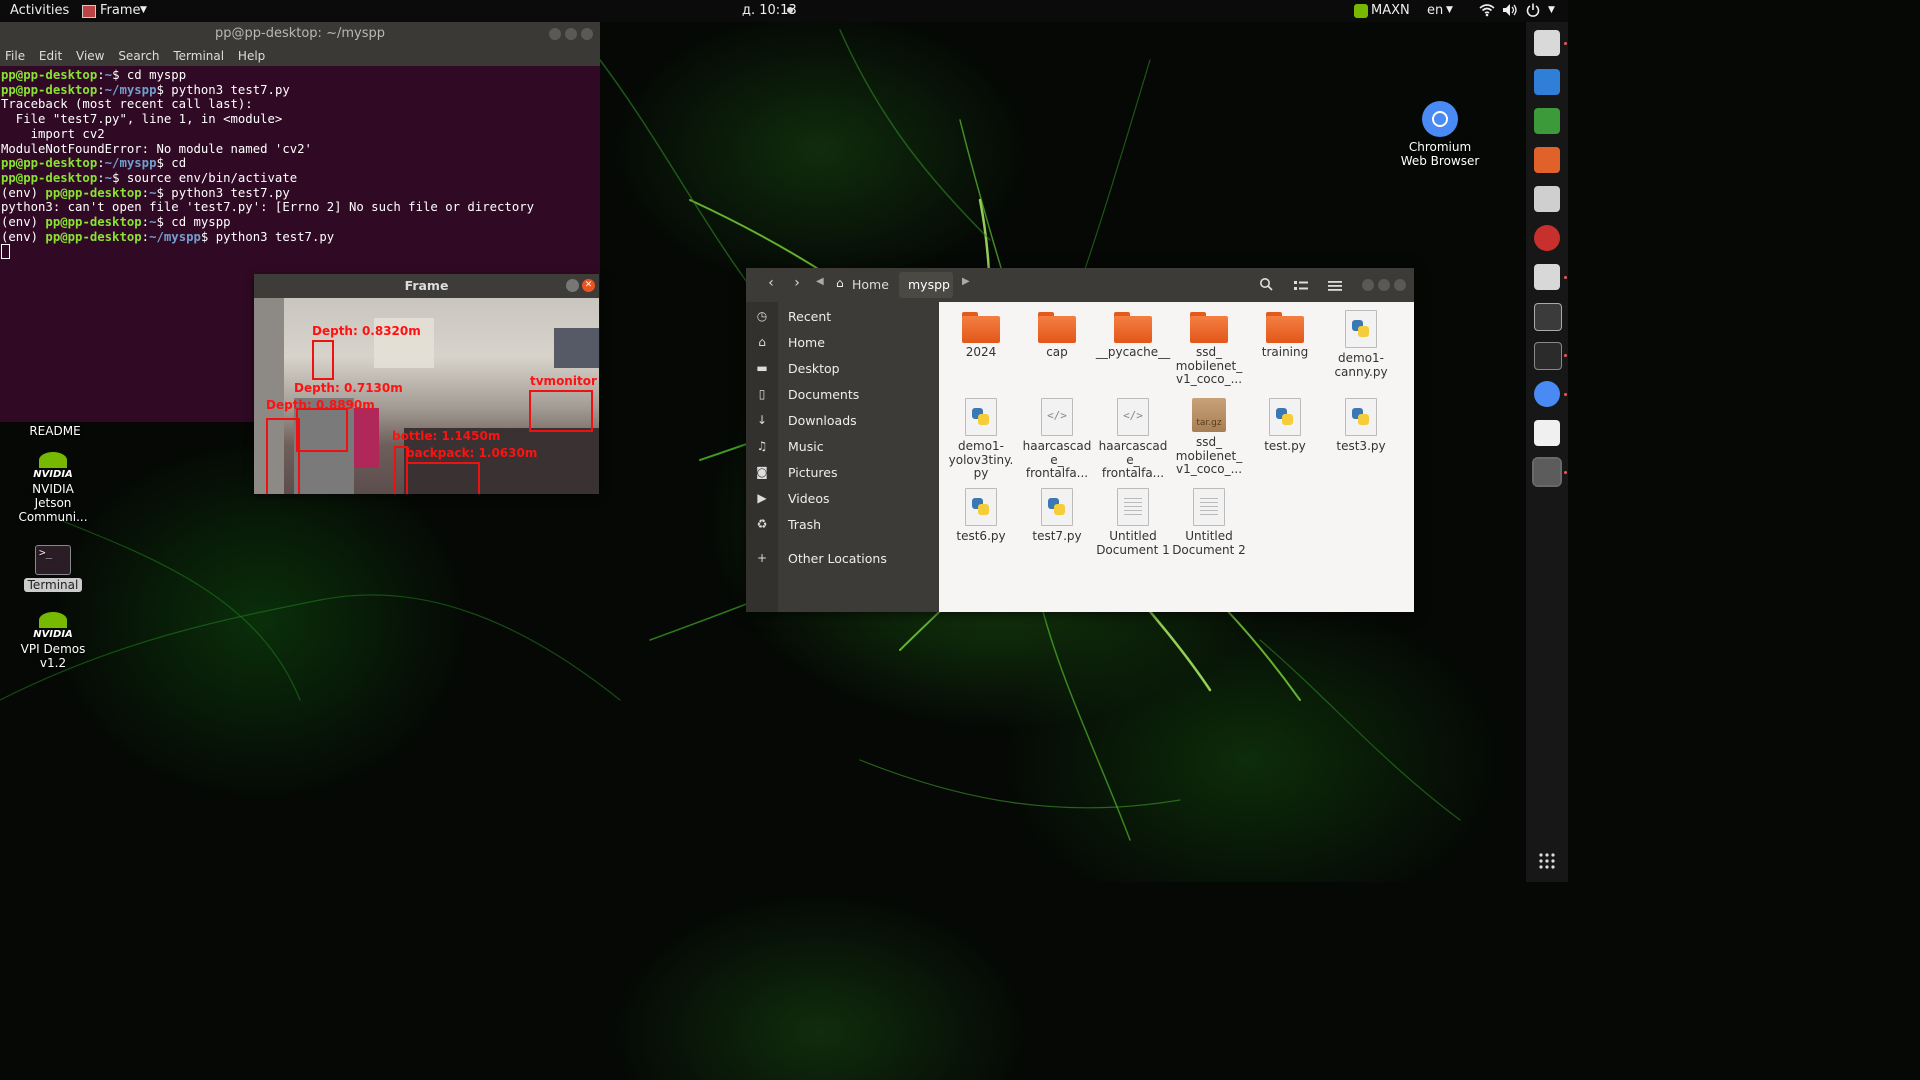  I want to click on power-mode-indicator: MAXN, so click(1390, 10).